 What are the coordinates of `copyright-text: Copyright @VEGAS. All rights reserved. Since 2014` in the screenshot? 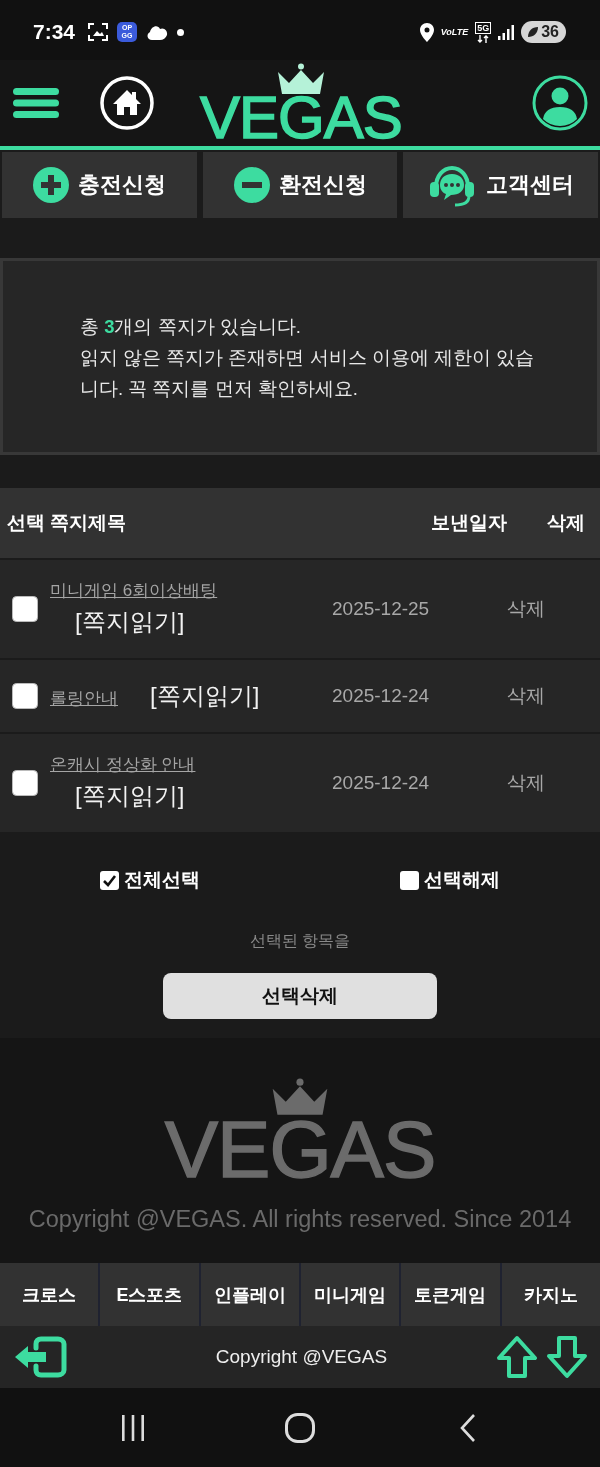 It's located at (300, 1219).